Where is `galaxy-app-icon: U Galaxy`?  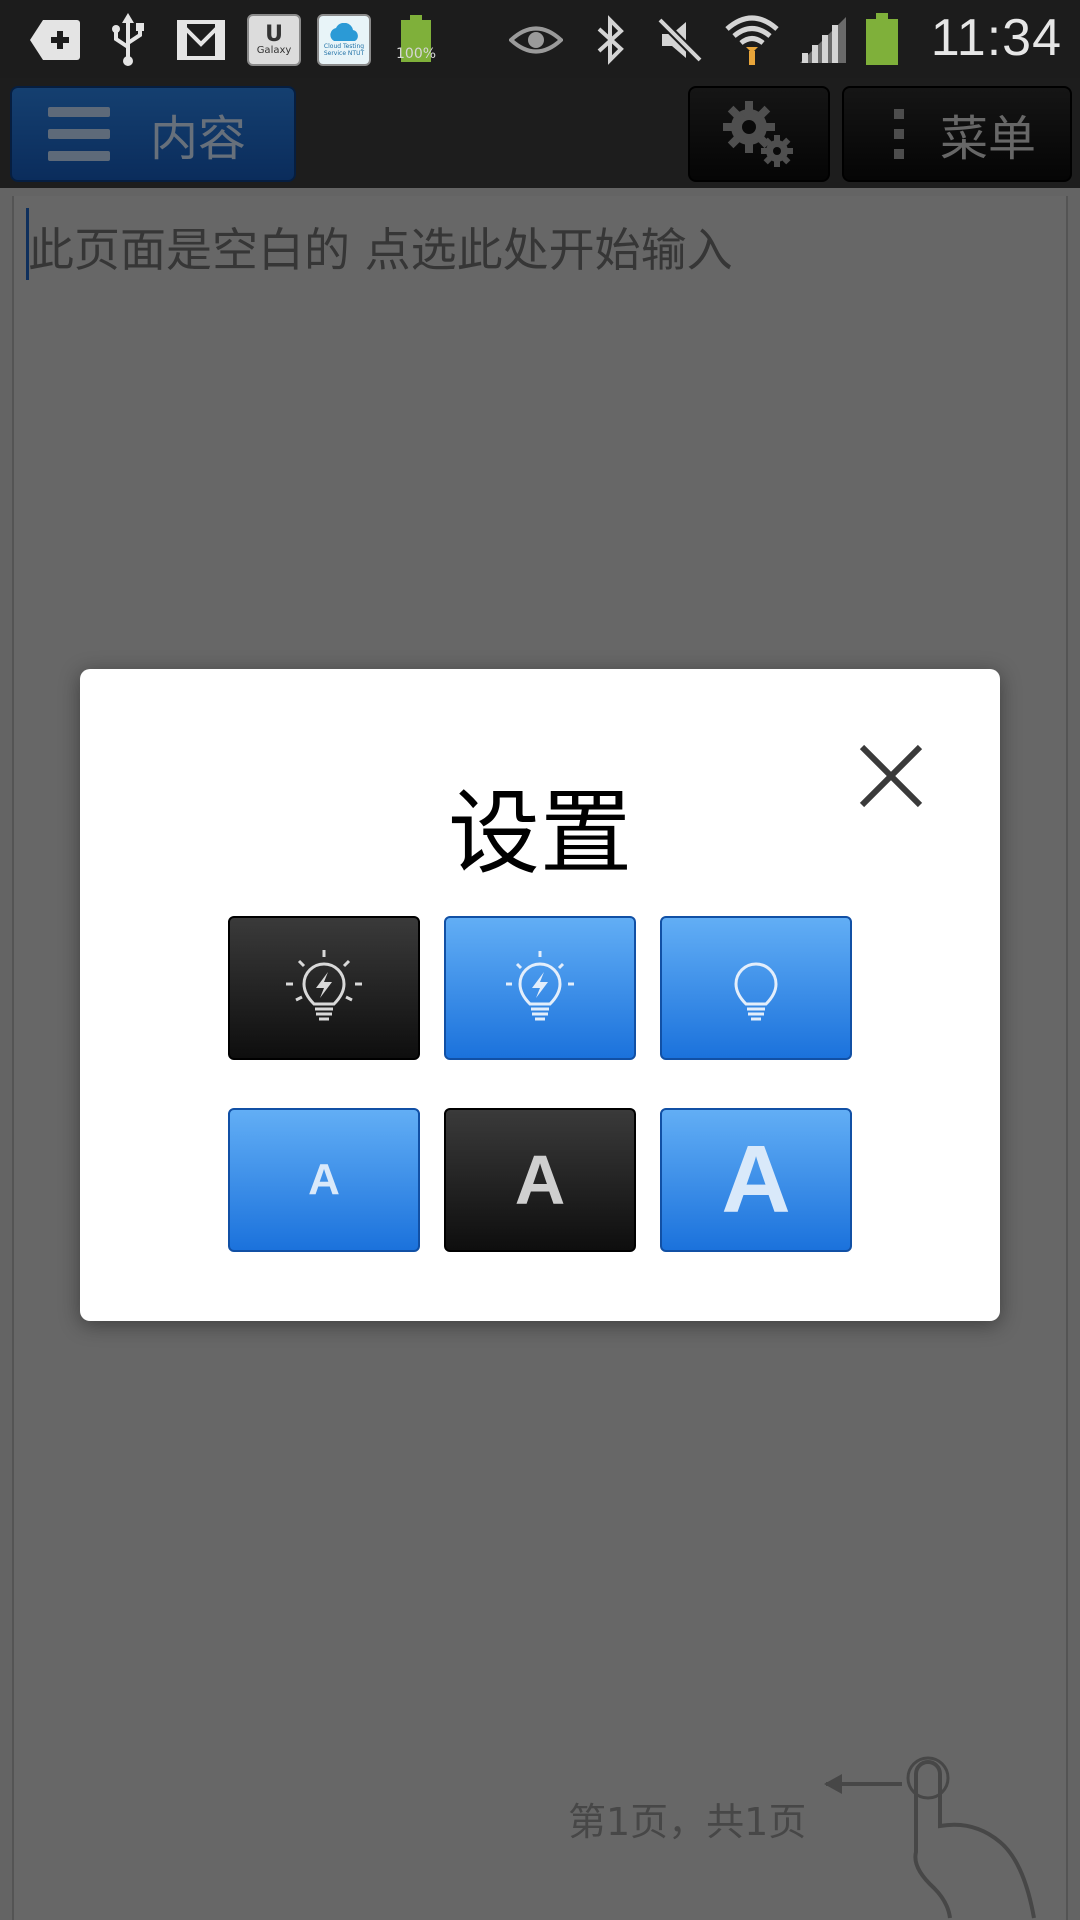
galaxy-app-icon: U Galaxy is located at coordinates (274, 40).